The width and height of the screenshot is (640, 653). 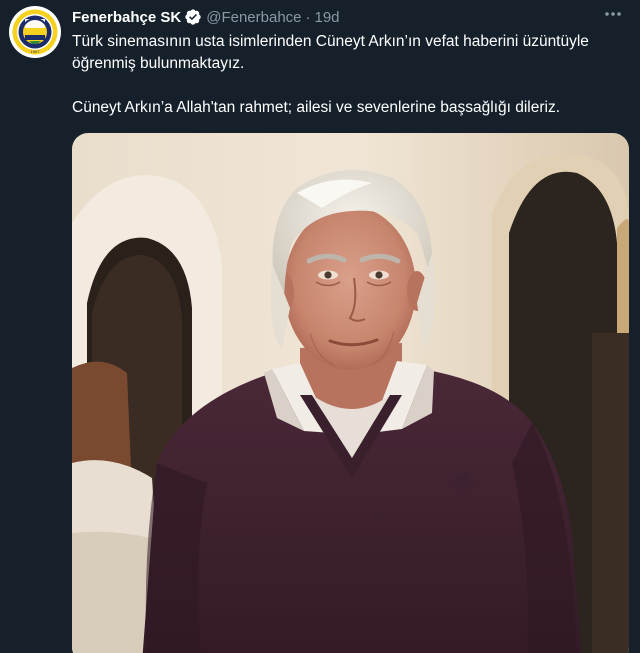 I want to click on avatar: 1907, so click(x=35, y=32).